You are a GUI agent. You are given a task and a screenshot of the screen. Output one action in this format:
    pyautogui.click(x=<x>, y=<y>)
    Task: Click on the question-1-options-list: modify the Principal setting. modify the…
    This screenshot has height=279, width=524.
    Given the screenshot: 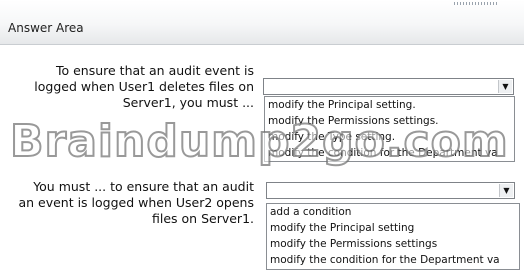 What is the action you would take?
    pyautogui.click(x=389, y=129)
    